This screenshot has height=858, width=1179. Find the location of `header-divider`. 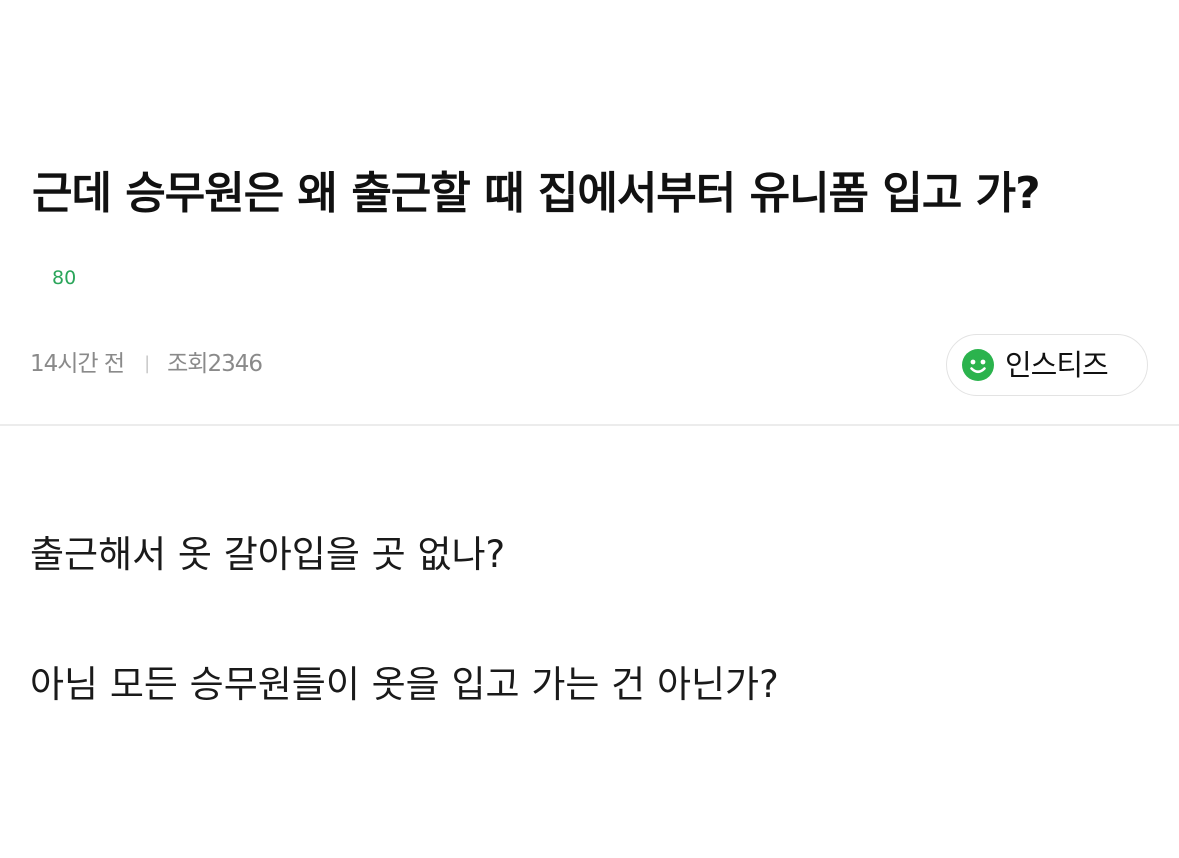

header-divider is located at coordinates (589, 425).